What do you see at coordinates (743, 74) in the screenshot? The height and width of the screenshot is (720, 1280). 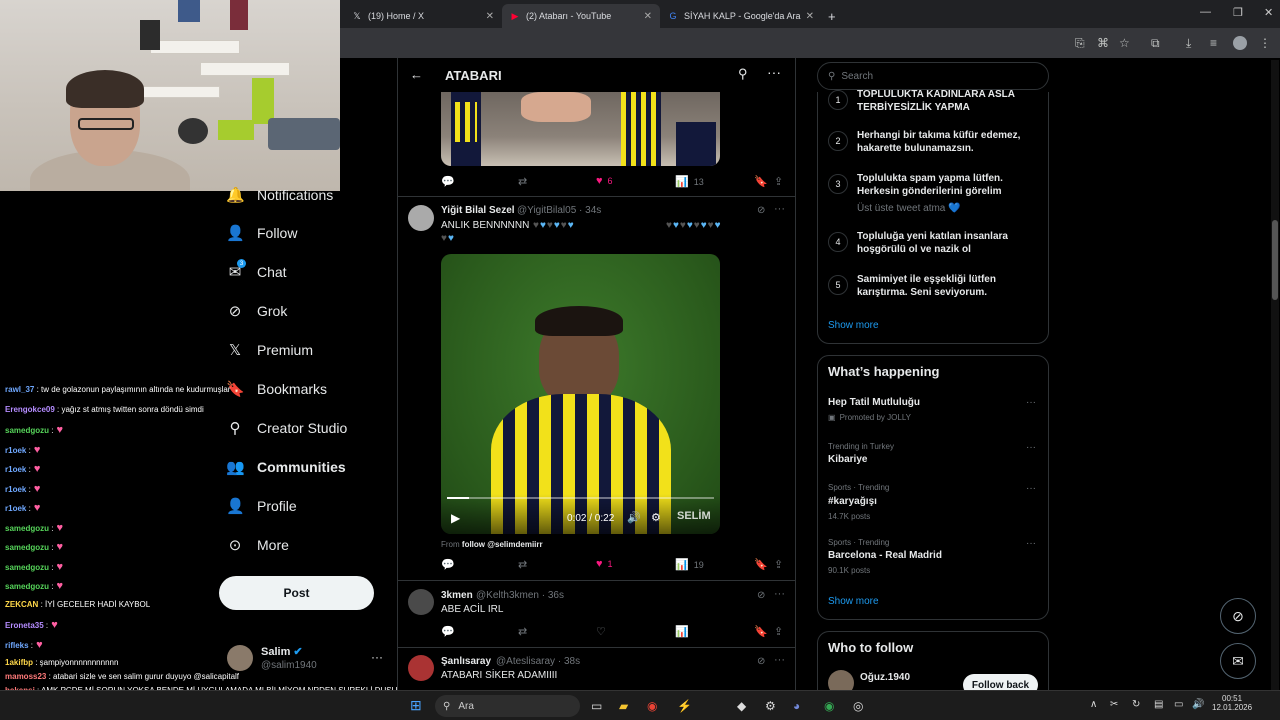 I see `search-icon: ⚲` at bounding box center [743, 74].